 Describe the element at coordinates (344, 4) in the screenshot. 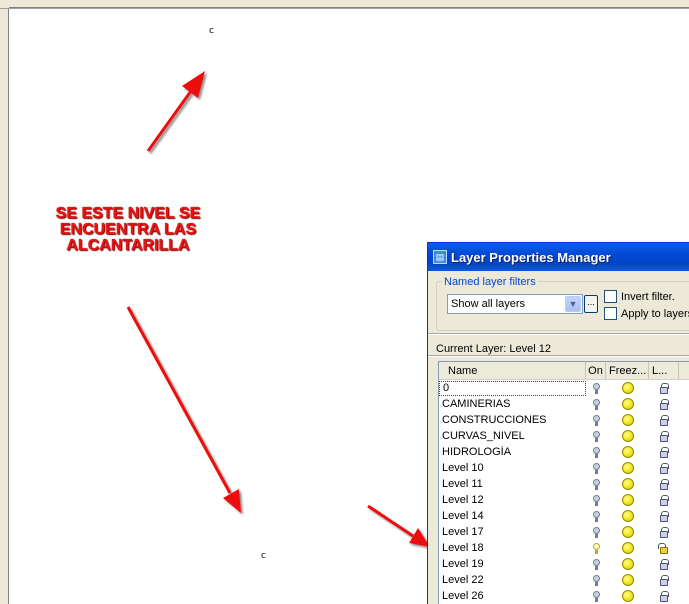

I see `canvas-top-border` at that location.